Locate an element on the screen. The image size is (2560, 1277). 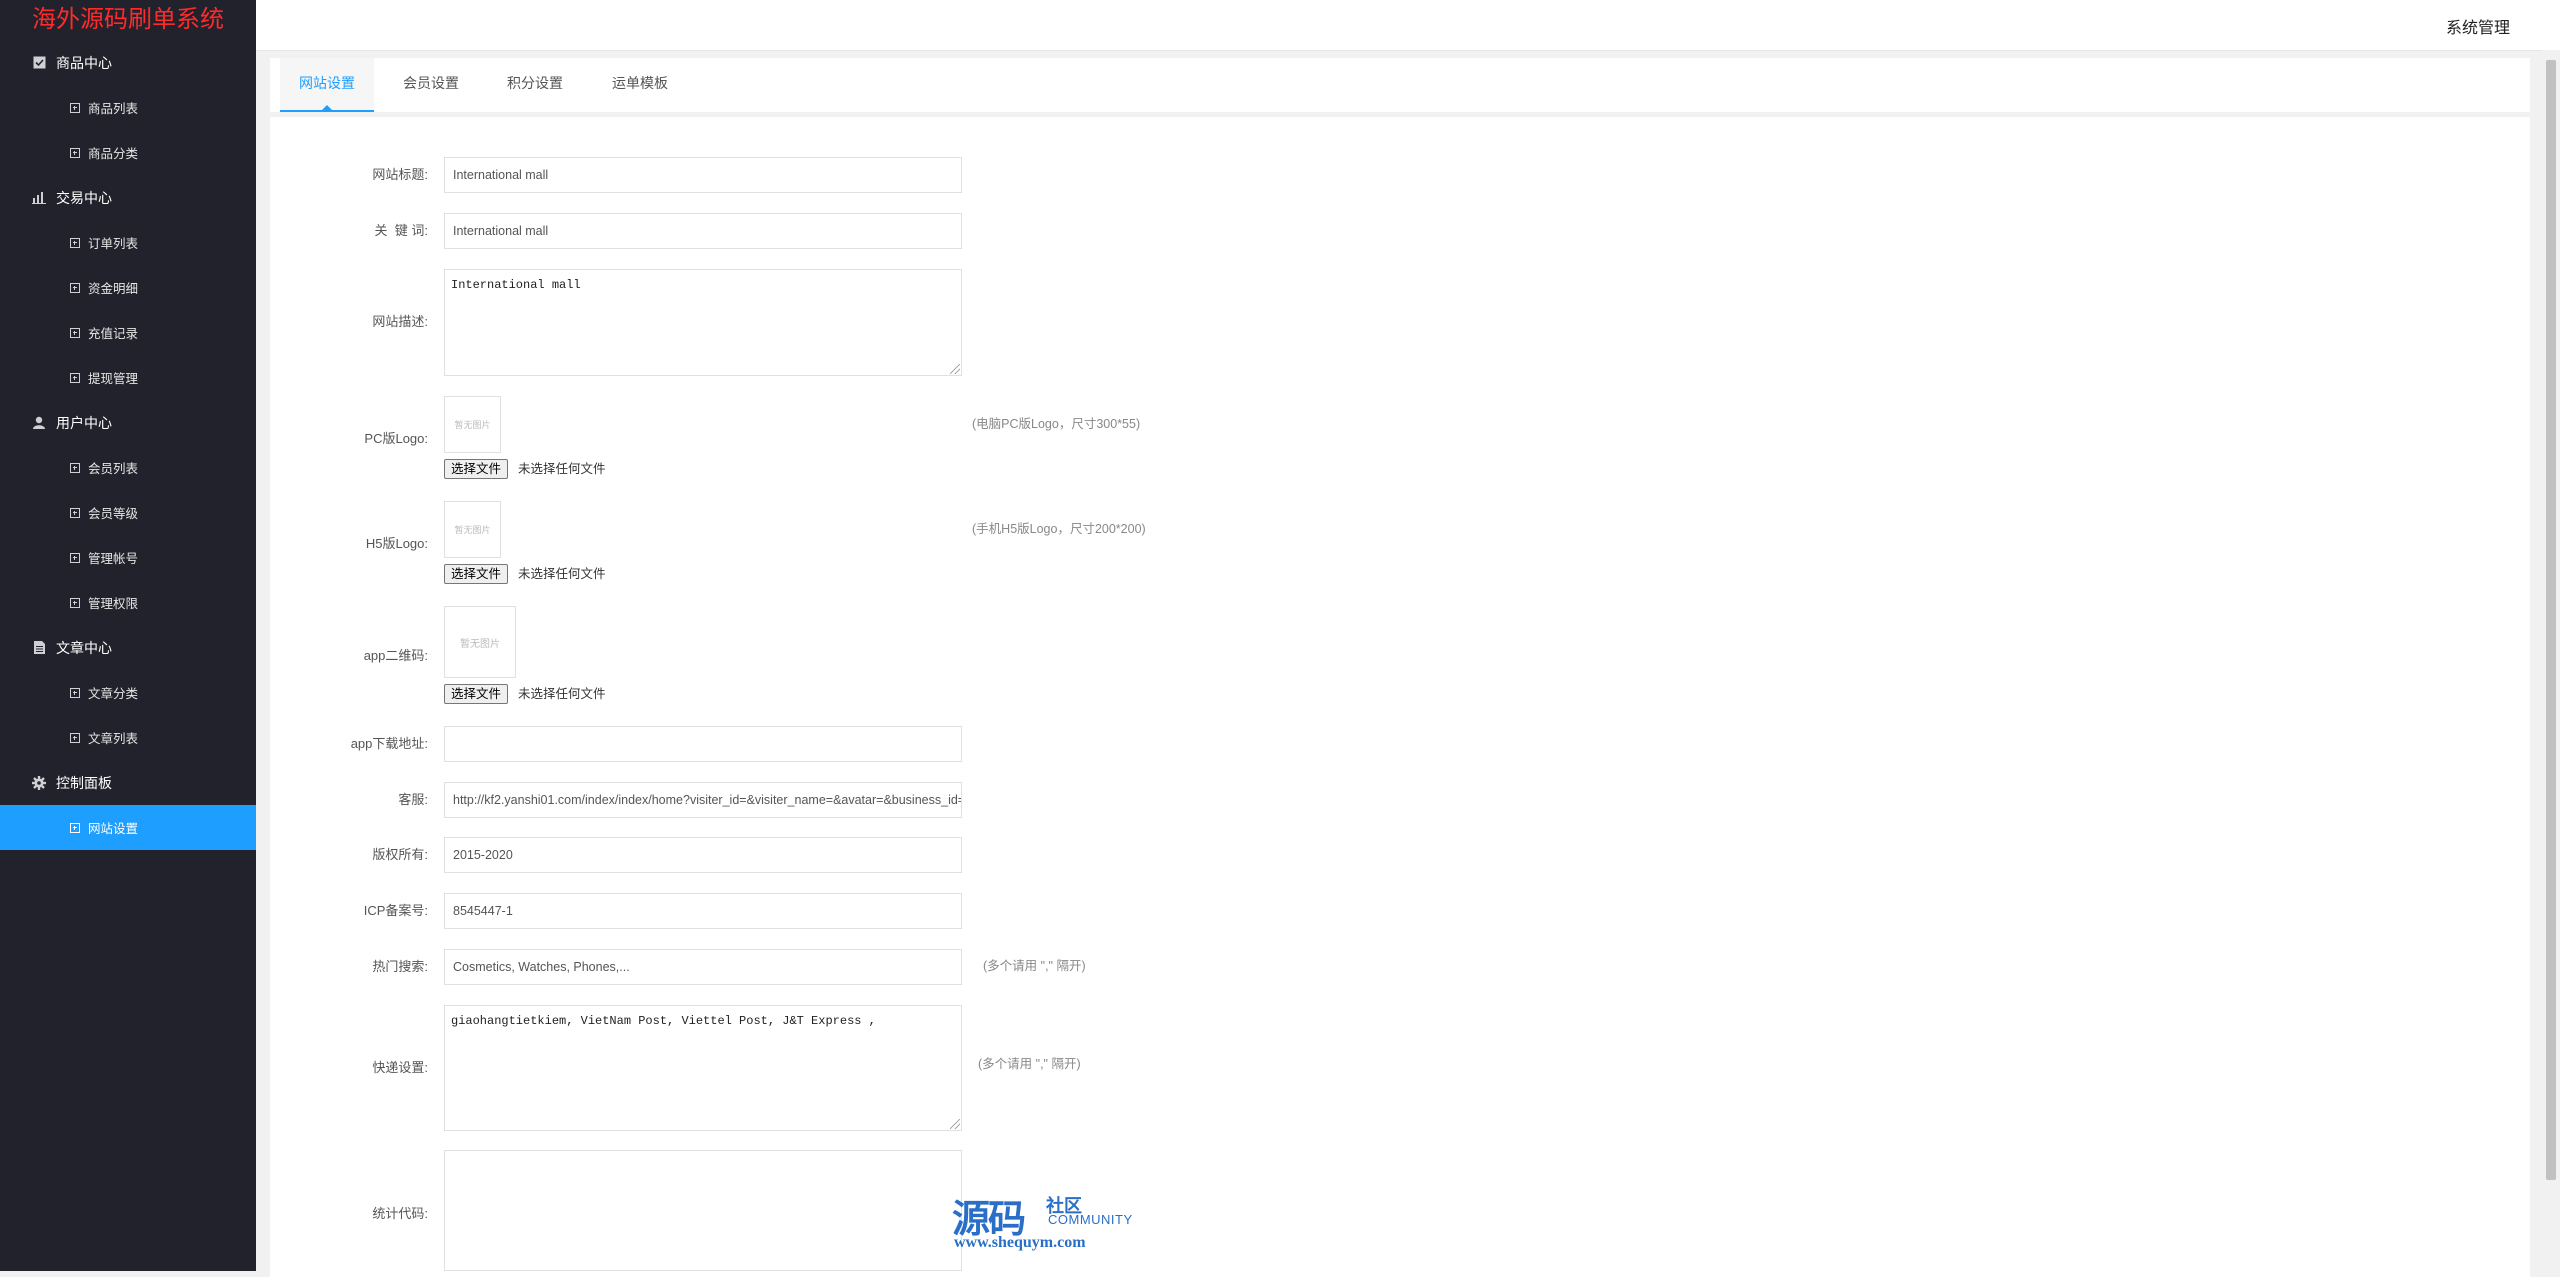
sidebar-item-recharge-records: 充值记录 is located at coordinates (128, 332).